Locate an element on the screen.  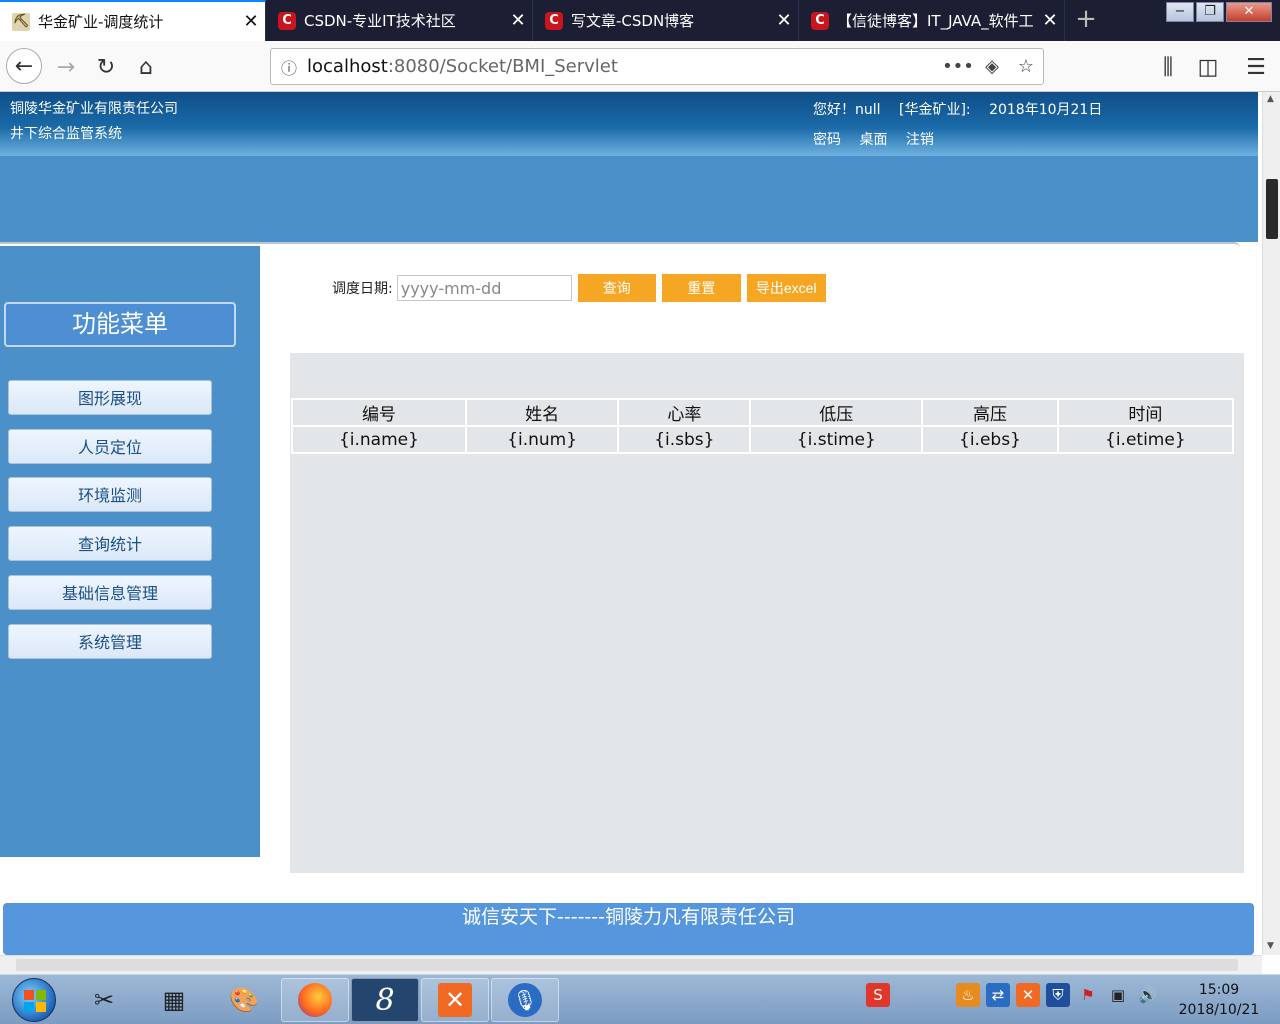
xmind-icon: ✕ is located at coordinates (455, 1000).